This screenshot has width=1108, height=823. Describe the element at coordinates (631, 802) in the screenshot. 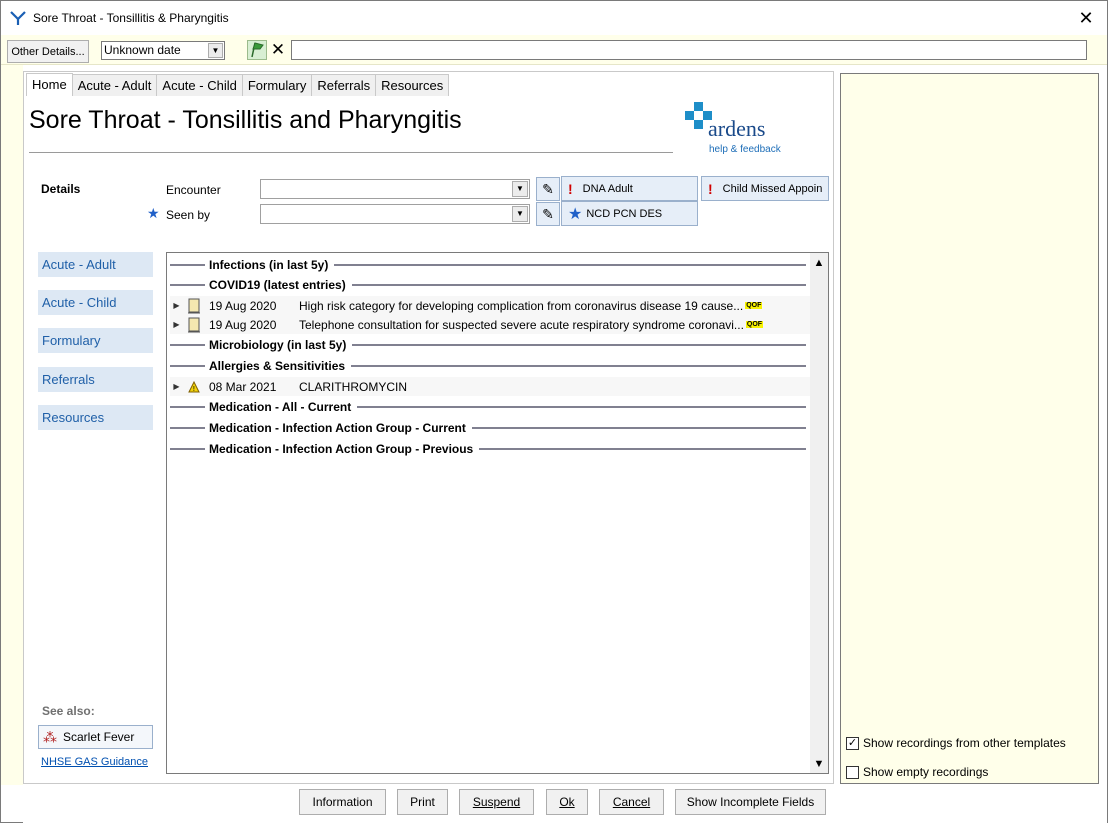

I see `cancel-button: Cancel` at that location.